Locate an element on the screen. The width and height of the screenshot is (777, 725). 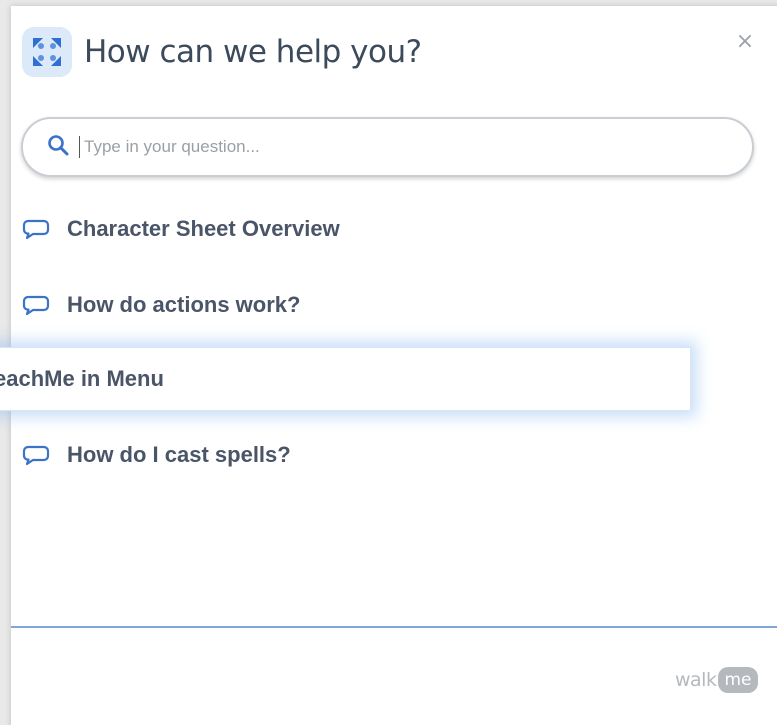
text-caret is located at coordinates (79, 147).